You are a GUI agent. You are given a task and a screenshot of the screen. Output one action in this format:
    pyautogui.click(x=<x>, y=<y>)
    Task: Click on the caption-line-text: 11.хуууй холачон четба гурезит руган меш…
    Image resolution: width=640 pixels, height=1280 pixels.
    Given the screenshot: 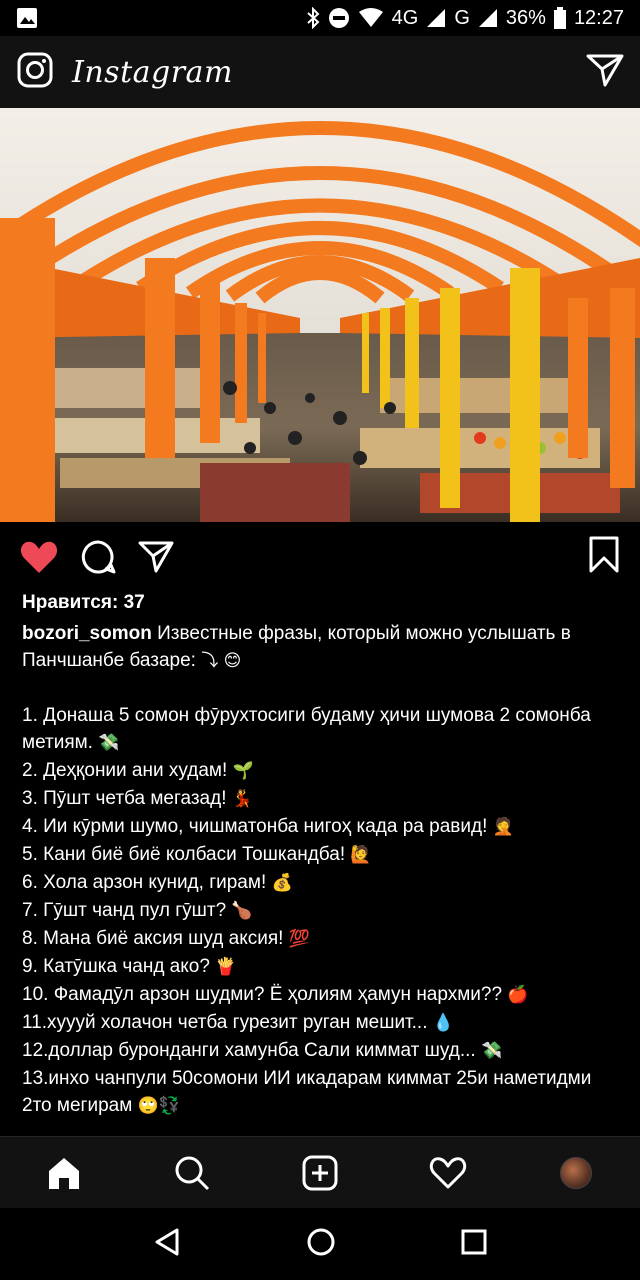 What is the action you would take?
    pyautogui.click(x=225, y=1022)
    